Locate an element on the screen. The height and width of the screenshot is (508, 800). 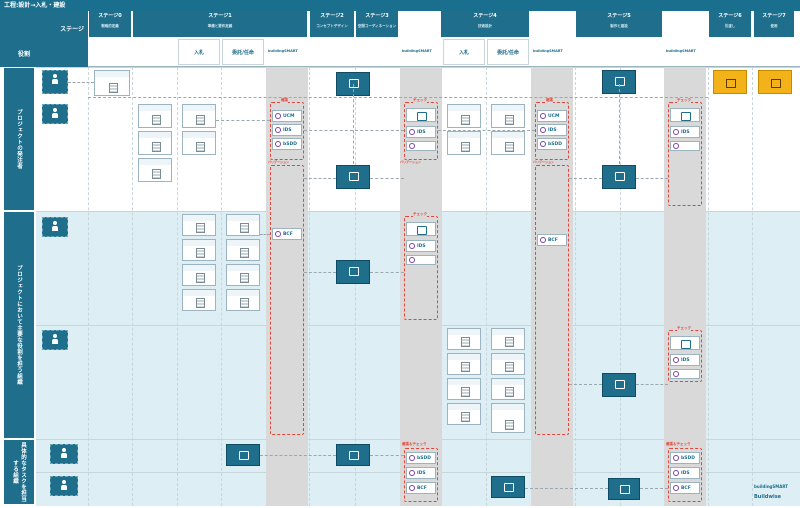
stage-7-sub: 使用 is located at coordinates (774, 26).